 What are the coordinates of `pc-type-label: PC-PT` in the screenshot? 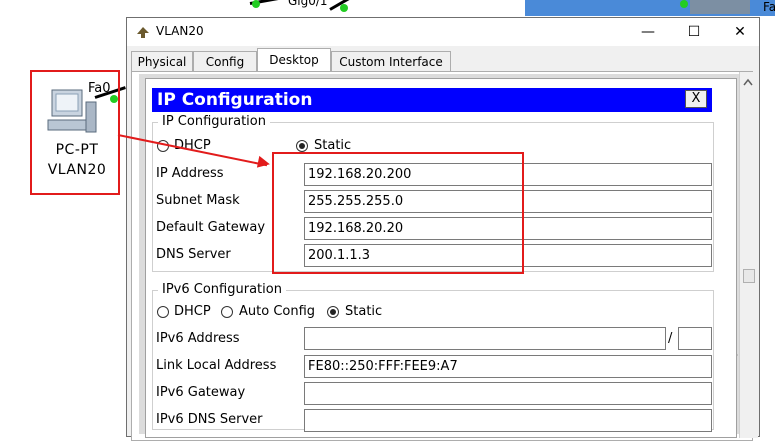 It's located at (77, 150).